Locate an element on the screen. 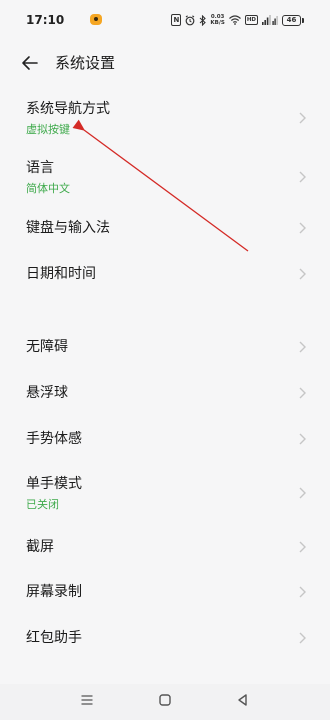 The height and width of the screenshot is (720, 330). item-label: 键盘与输入法 is located at coordinates (68, 228).